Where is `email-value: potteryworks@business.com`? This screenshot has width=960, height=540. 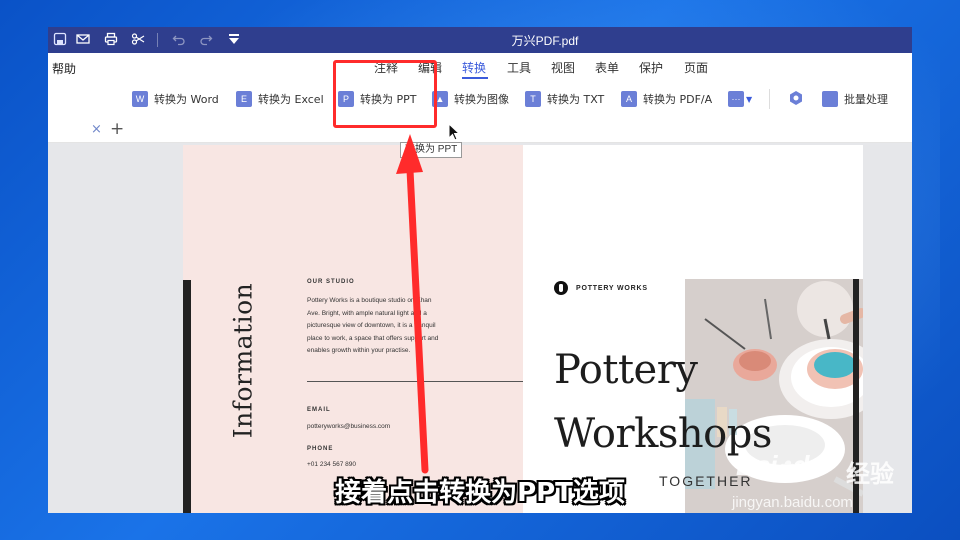
email-value: potteryworks@business.com is located at coordinates (349, 426).